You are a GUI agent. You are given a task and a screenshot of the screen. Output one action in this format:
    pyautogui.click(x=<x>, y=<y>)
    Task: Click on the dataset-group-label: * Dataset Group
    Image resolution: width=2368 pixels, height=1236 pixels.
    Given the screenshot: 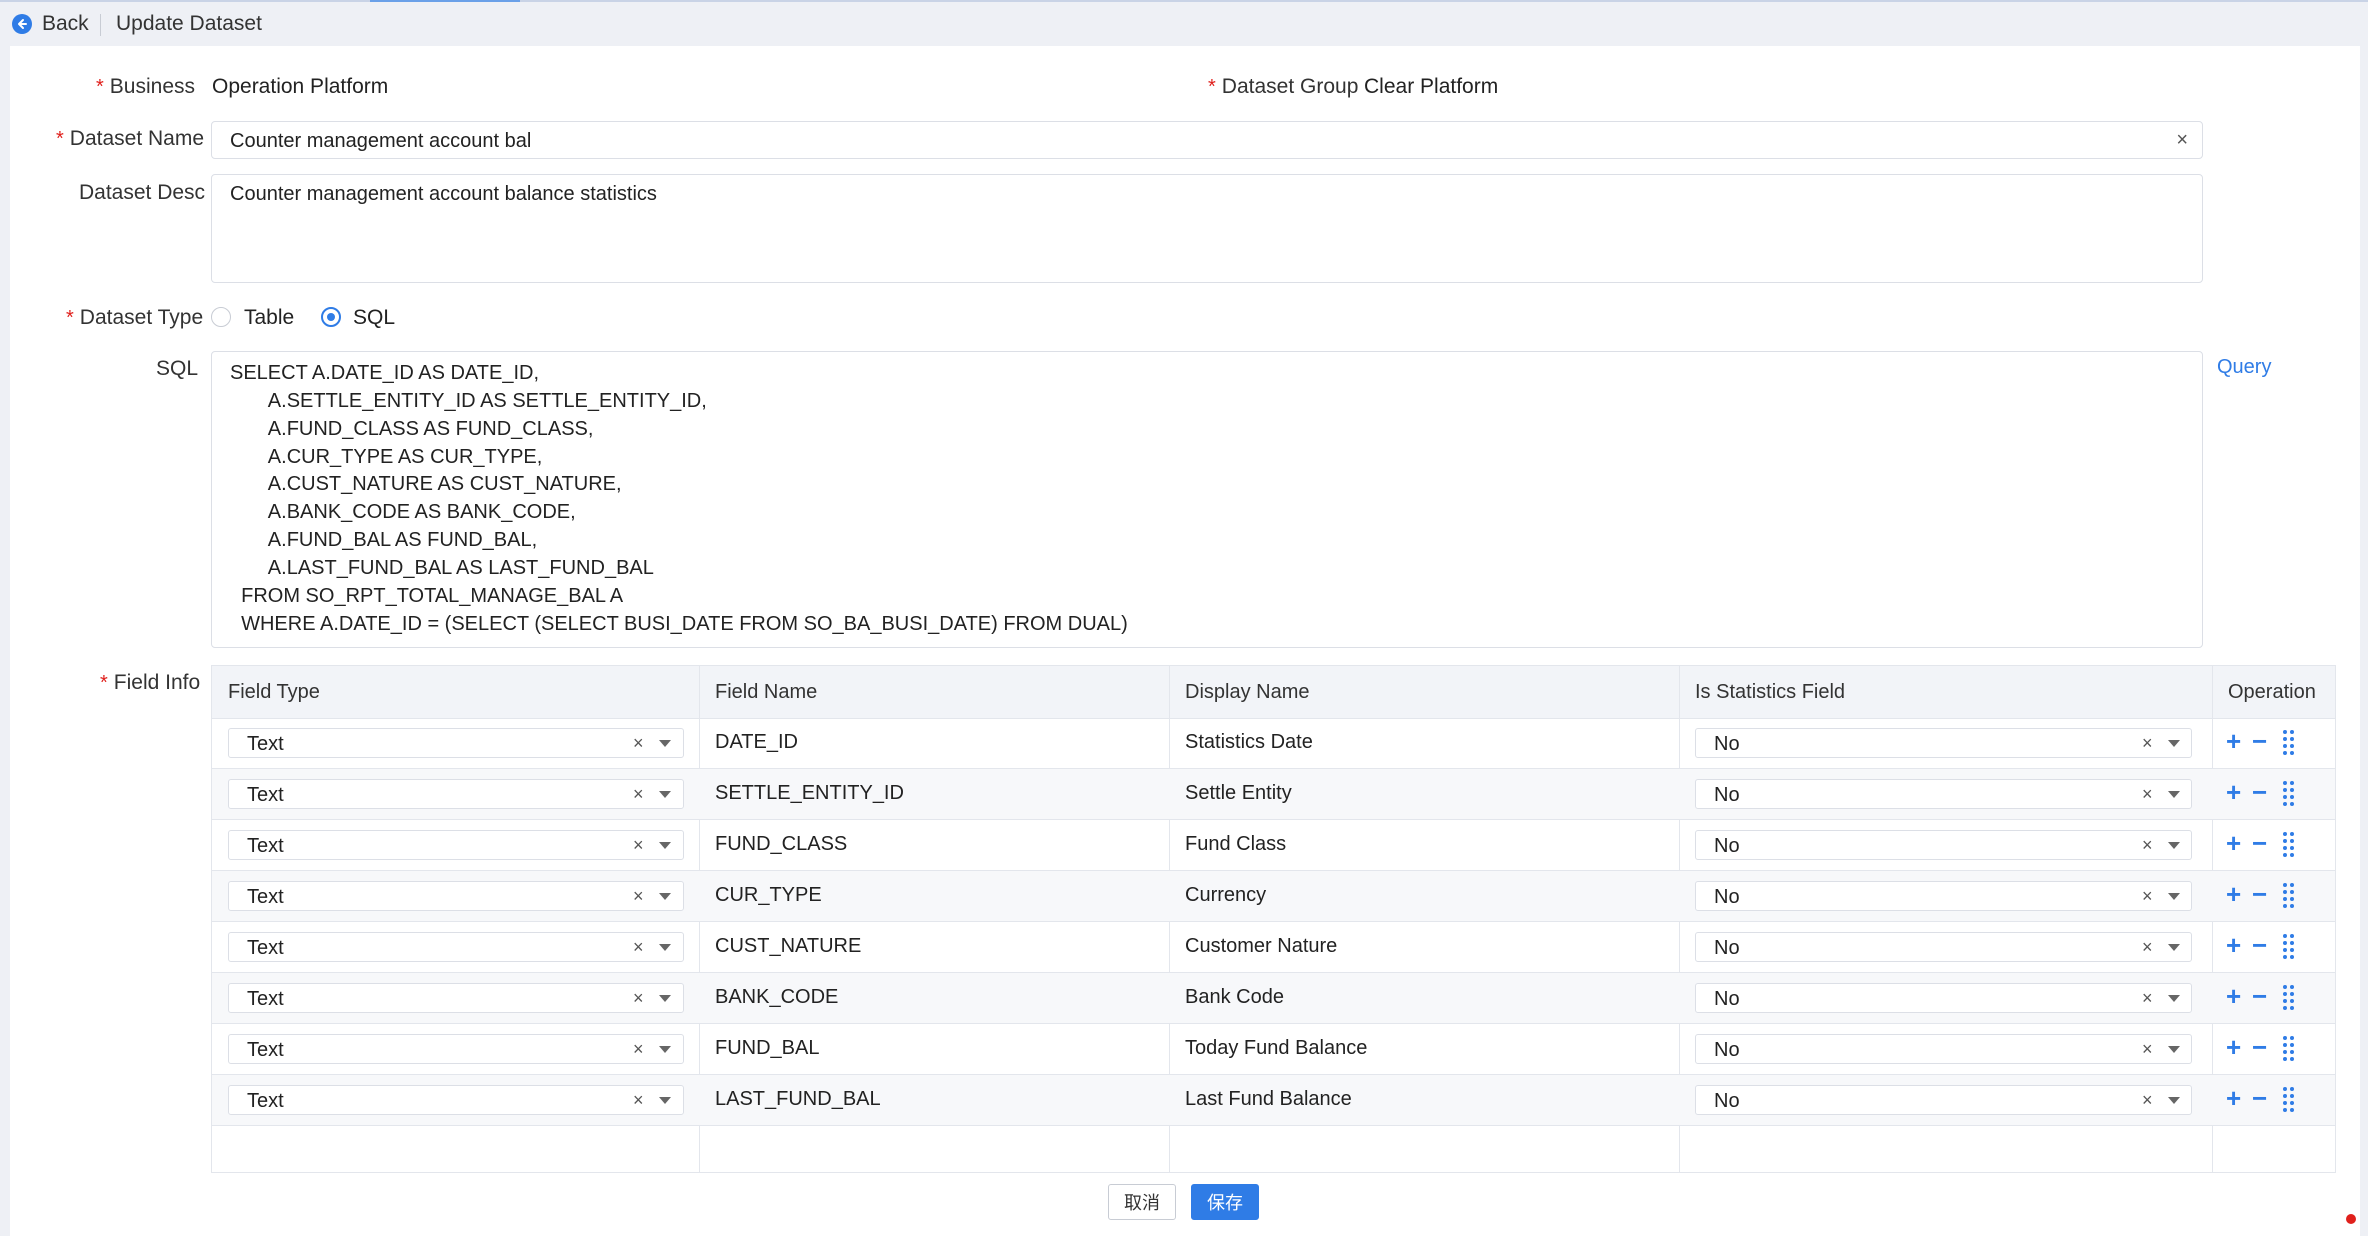 What is the action you would take?
    pyautogui.click(x=1283, y=86)
    